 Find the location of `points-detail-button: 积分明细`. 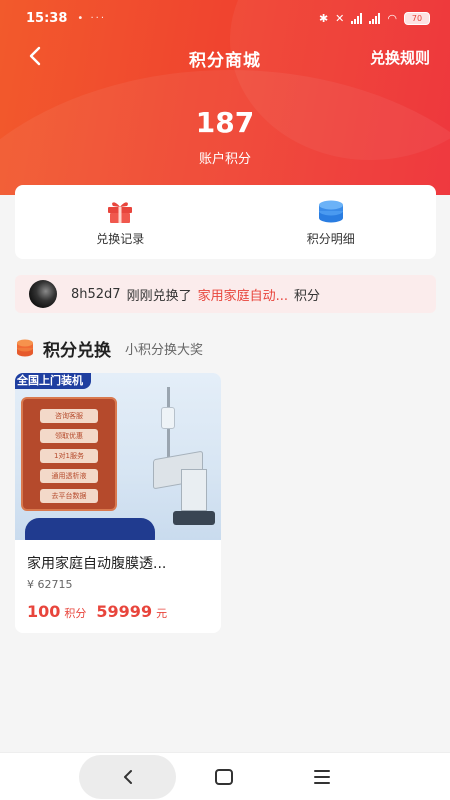

points-detail-button: 积分明细 is located at coordinates (331, 222).